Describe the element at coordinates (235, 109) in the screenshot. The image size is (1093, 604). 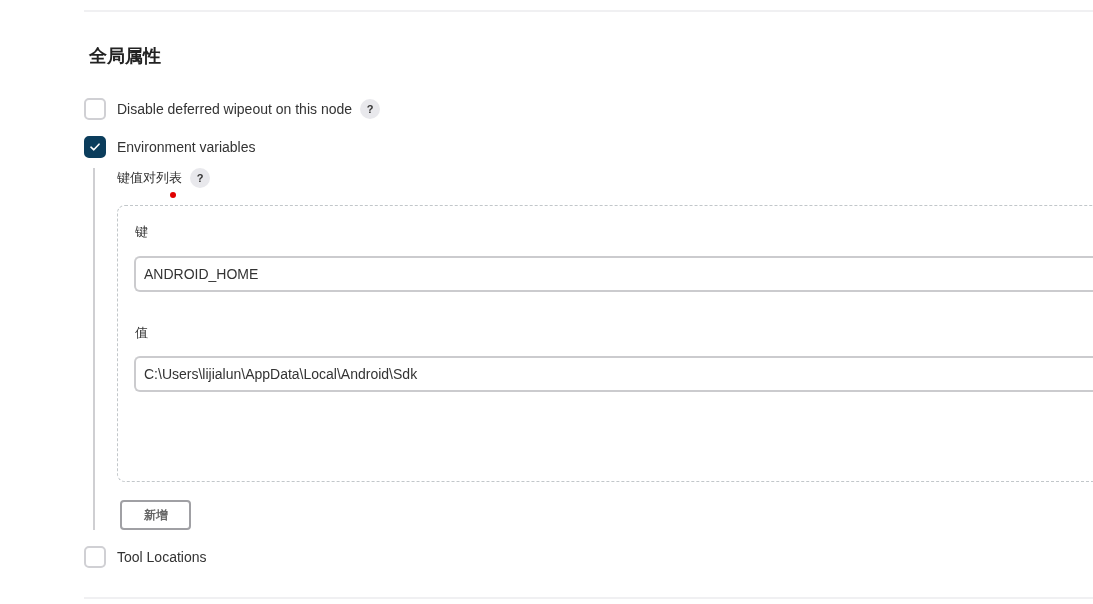
I see `checkbox-label: Disable deferred wipeout on this node` at that location.